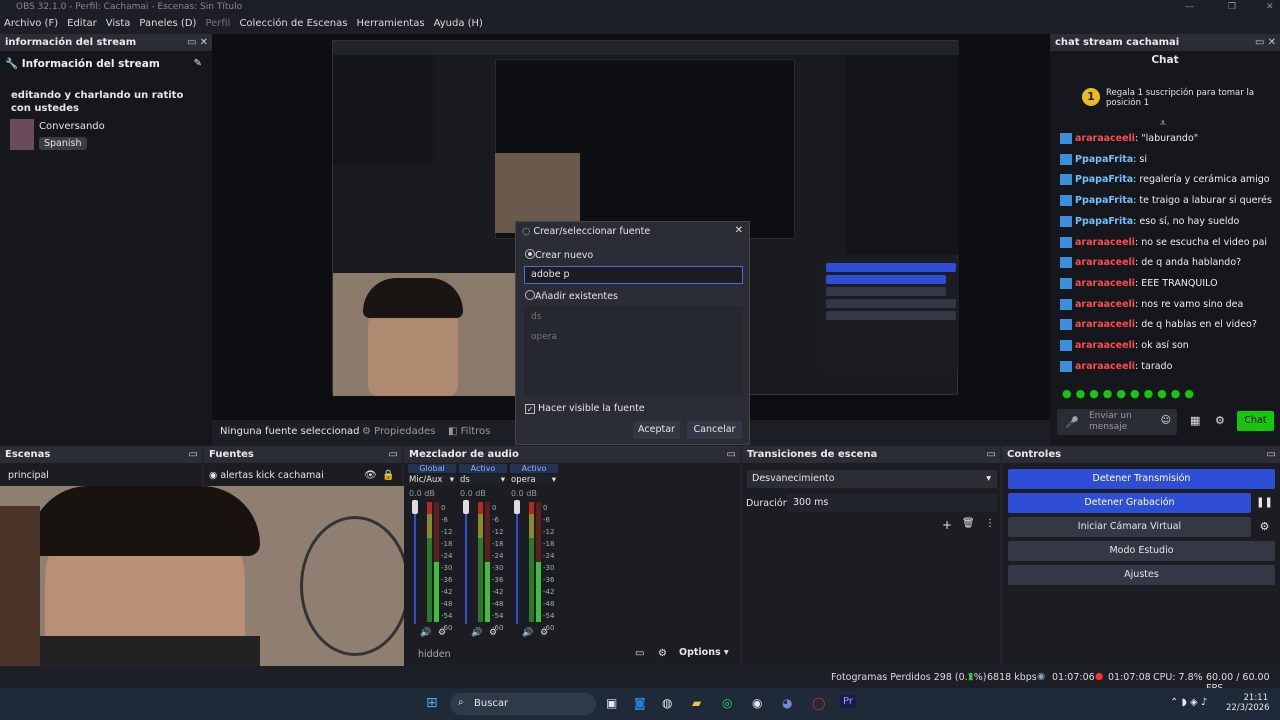  I want to click on close-window-icon: ✕, so click(1270, 7).